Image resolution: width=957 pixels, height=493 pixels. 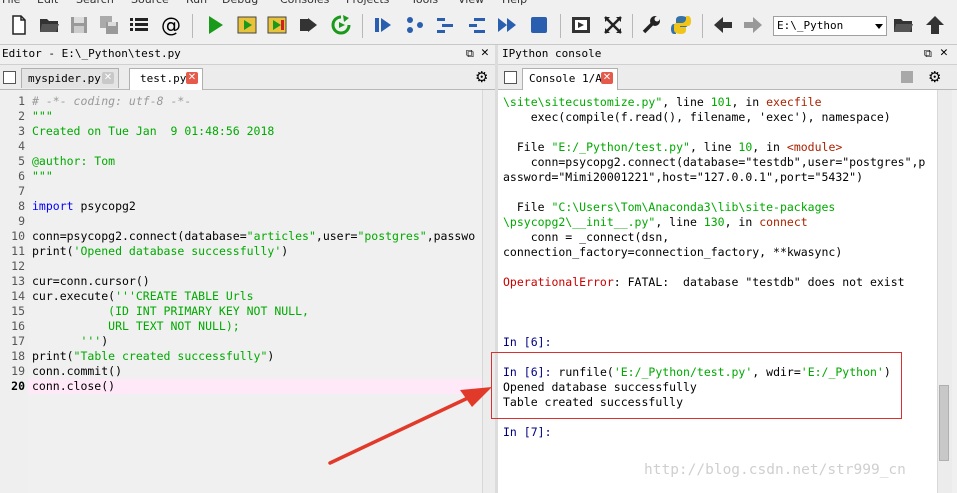 What do you see at coordinates (304, 3) in the screenshot?
I see `menu-item-consoles: Consoles` at bounding box center [304, 3].